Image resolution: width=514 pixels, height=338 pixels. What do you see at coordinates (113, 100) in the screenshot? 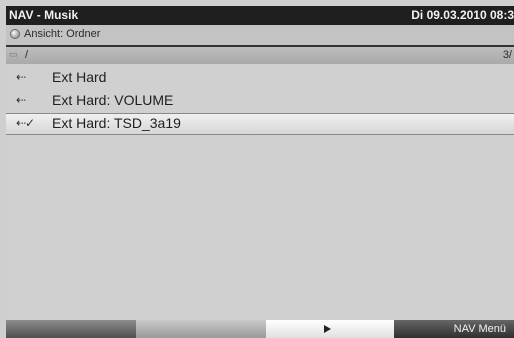
I see `list-item-label: Ext Hard: VOLUME` at bounding box center [113, 100].